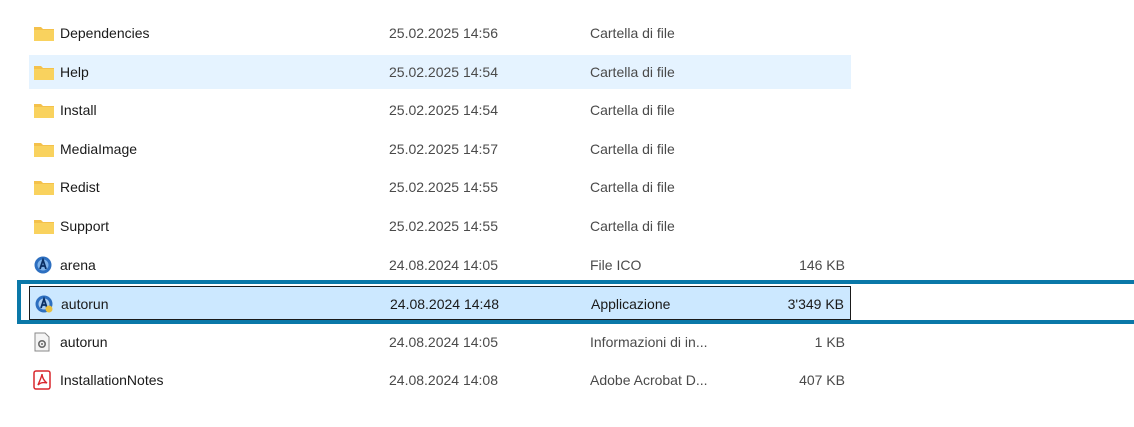 The height and width of the screenshot is (427, 1134). Describe the element at coordinates (443, 148) in the screenshot. I see `file-date: 25.02.2025 14:57` at that location.